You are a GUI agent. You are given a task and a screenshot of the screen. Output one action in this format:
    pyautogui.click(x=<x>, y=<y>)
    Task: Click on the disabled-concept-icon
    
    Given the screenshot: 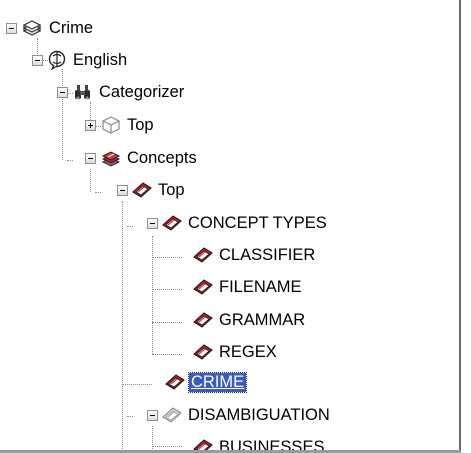 What is the action you would take?
    pyautogui.click(x=172, y=415)
    